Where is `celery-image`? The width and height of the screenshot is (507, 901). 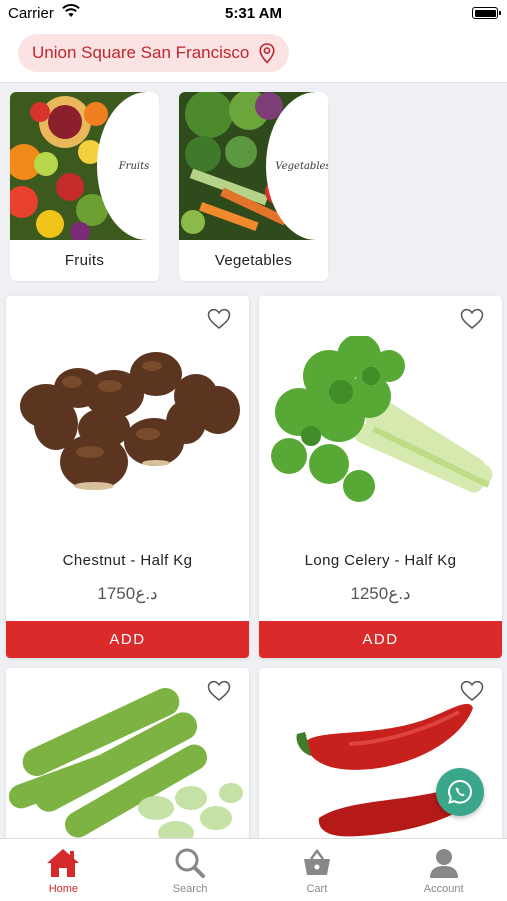
celery-image is located at coordinates (382, 419).